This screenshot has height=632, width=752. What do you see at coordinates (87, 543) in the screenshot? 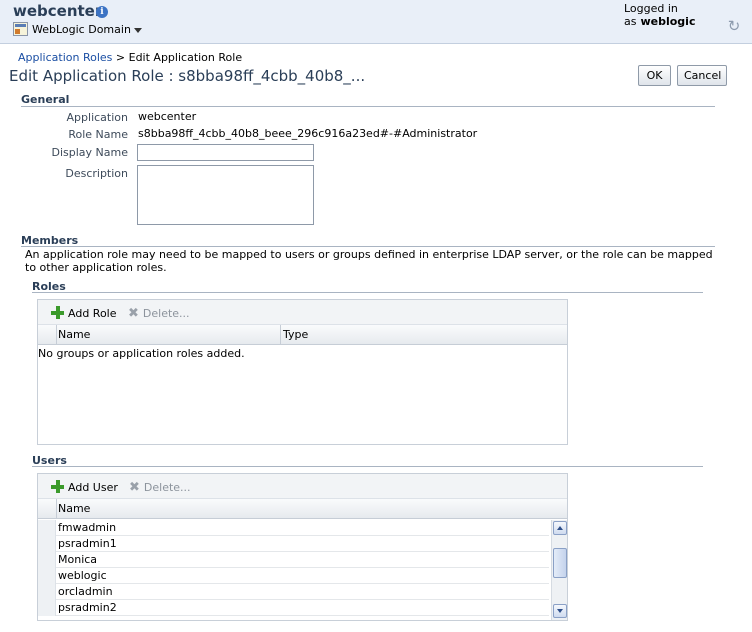
I see `user-name: psradmin1` at bounding box center [87, 543].